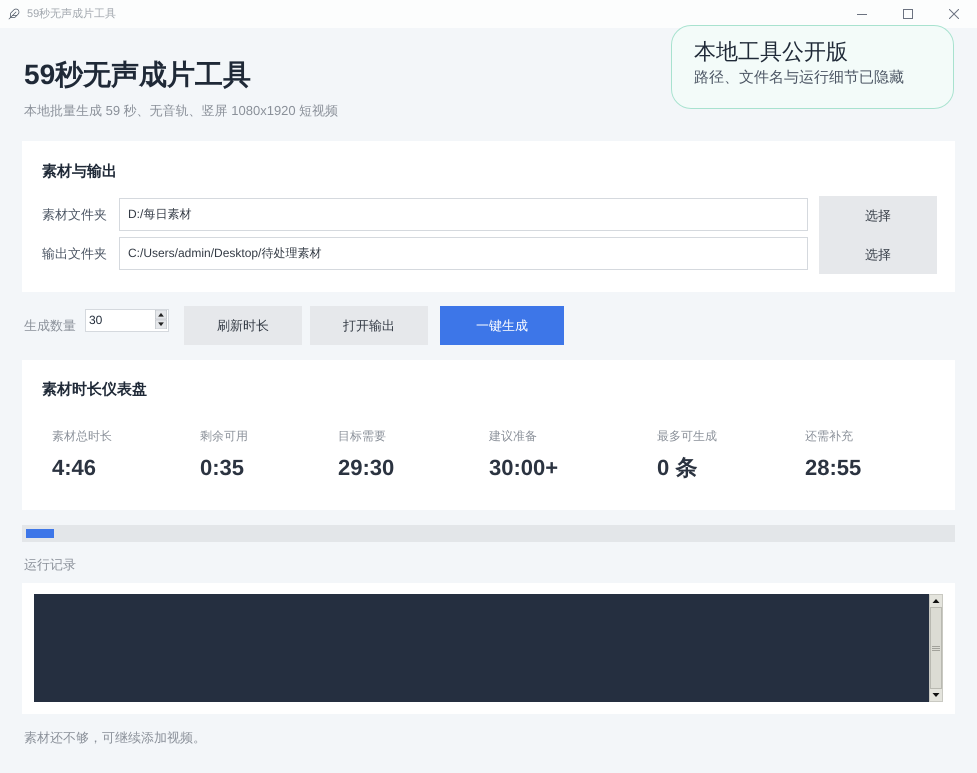 This screenshot has height=773, width=977. I want to click on stat-value: 0 条, so click(677, 468).